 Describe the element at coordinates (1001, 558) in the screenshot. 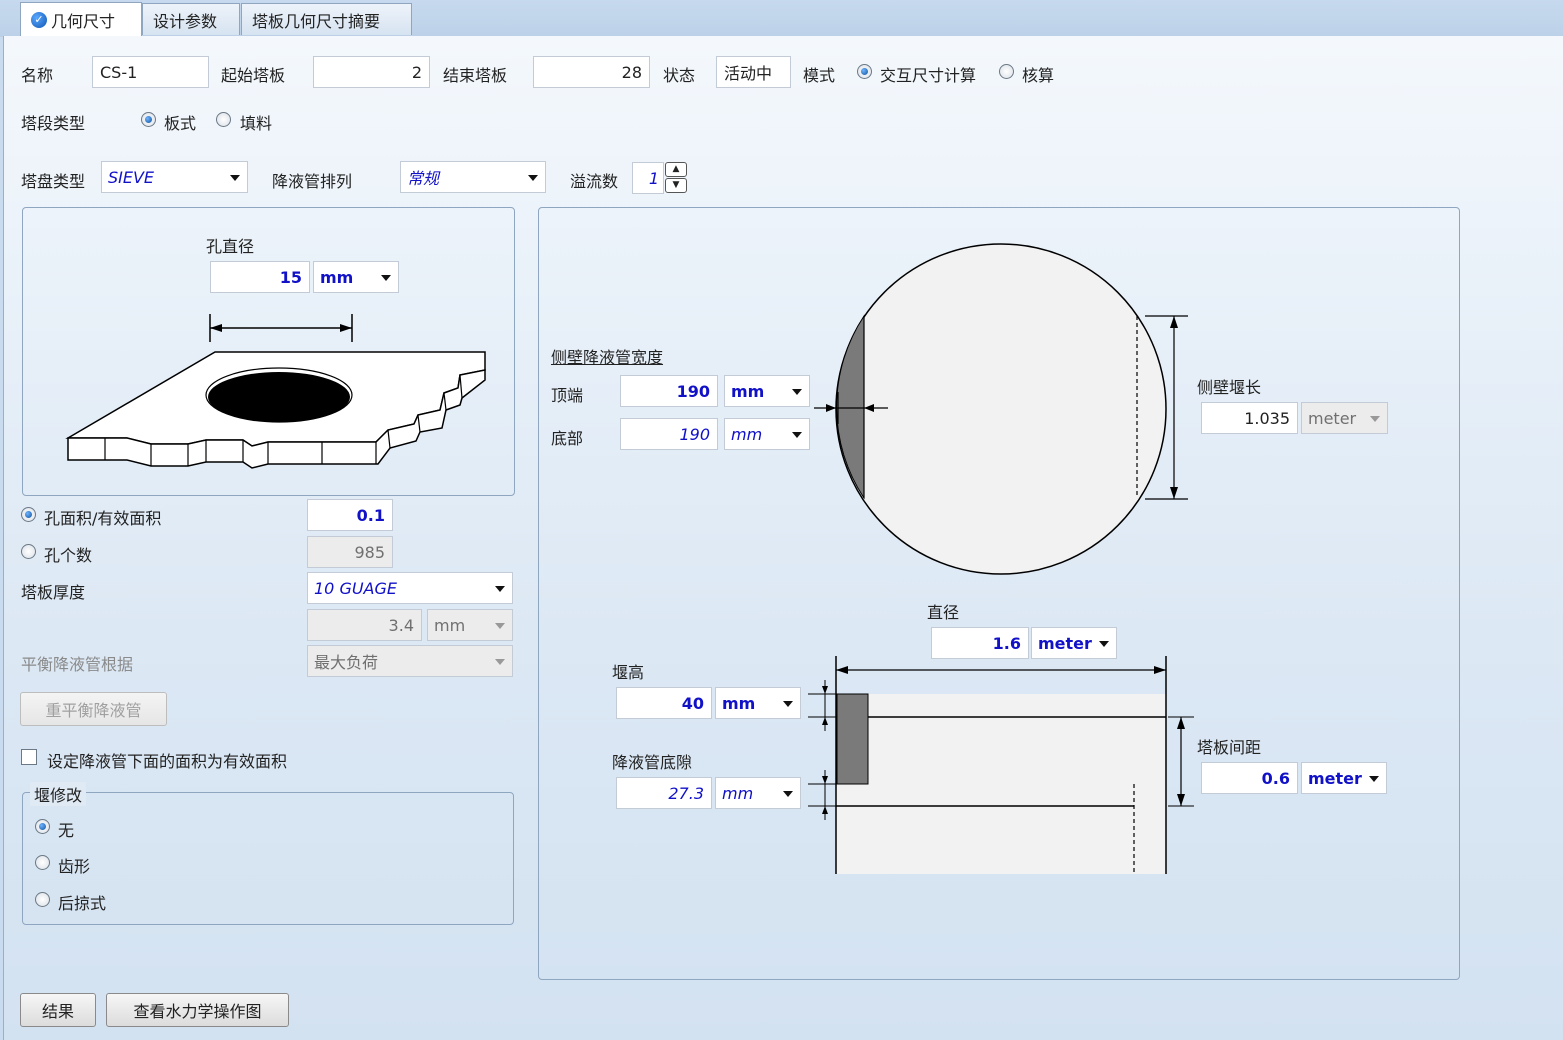

I see `downcomer-drawing` at that location.